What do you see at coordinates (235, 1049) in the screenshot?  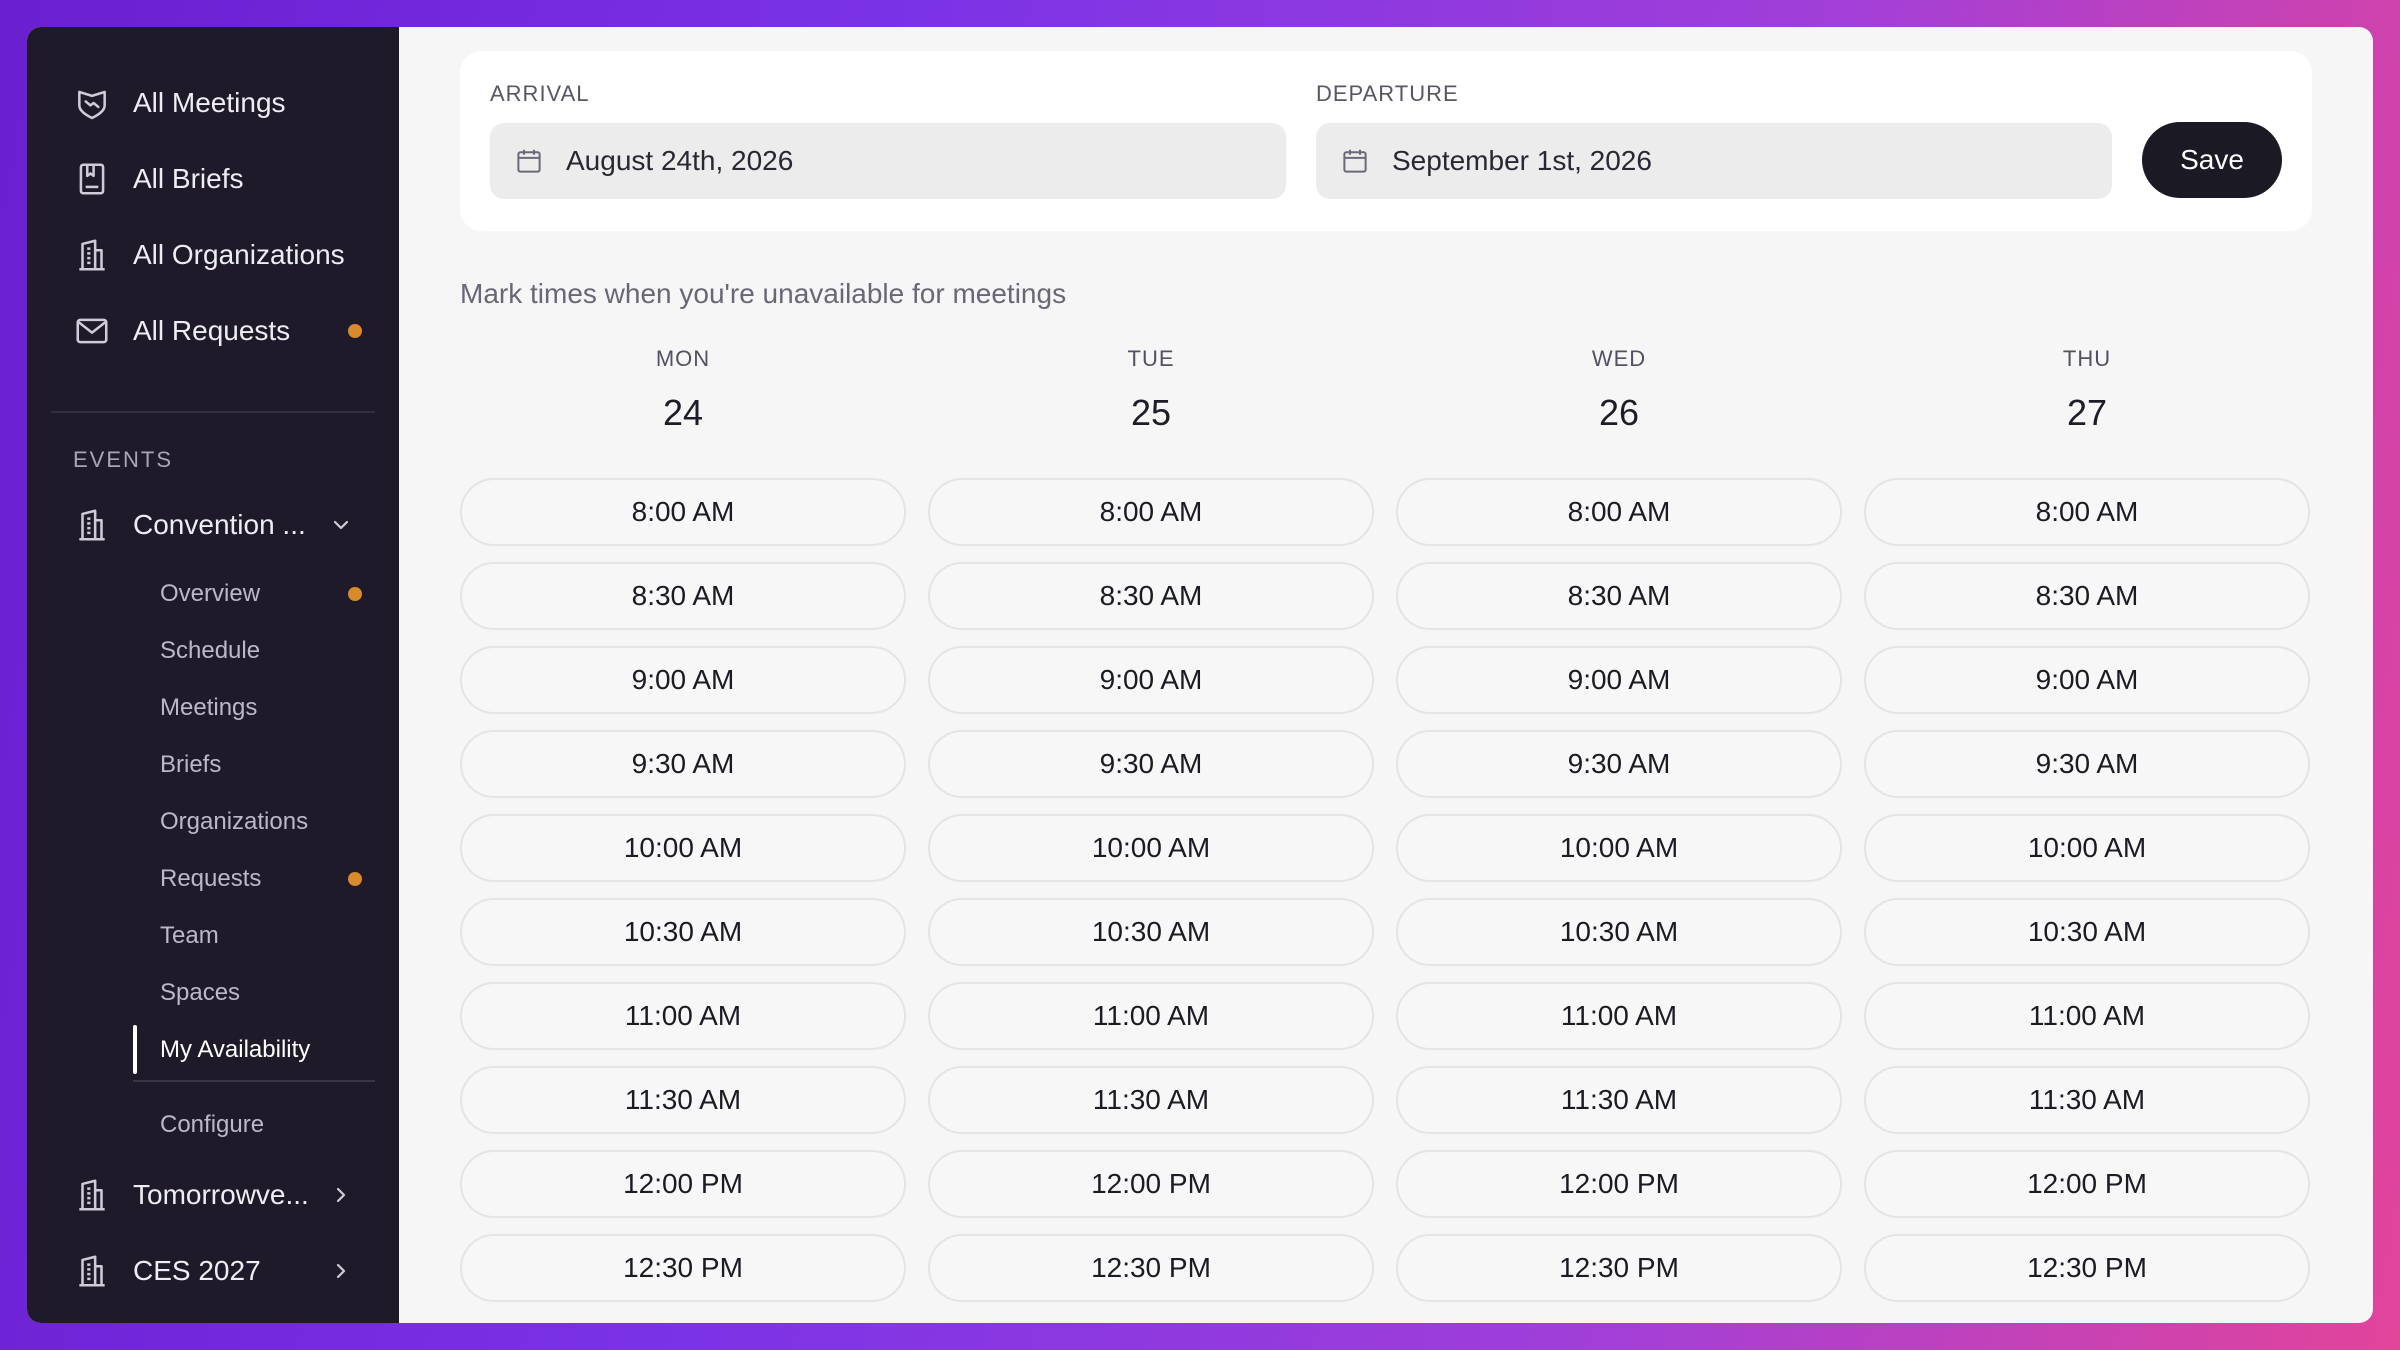 I see `sub-item-label: My Availability` at bounding box center [235, 1049].